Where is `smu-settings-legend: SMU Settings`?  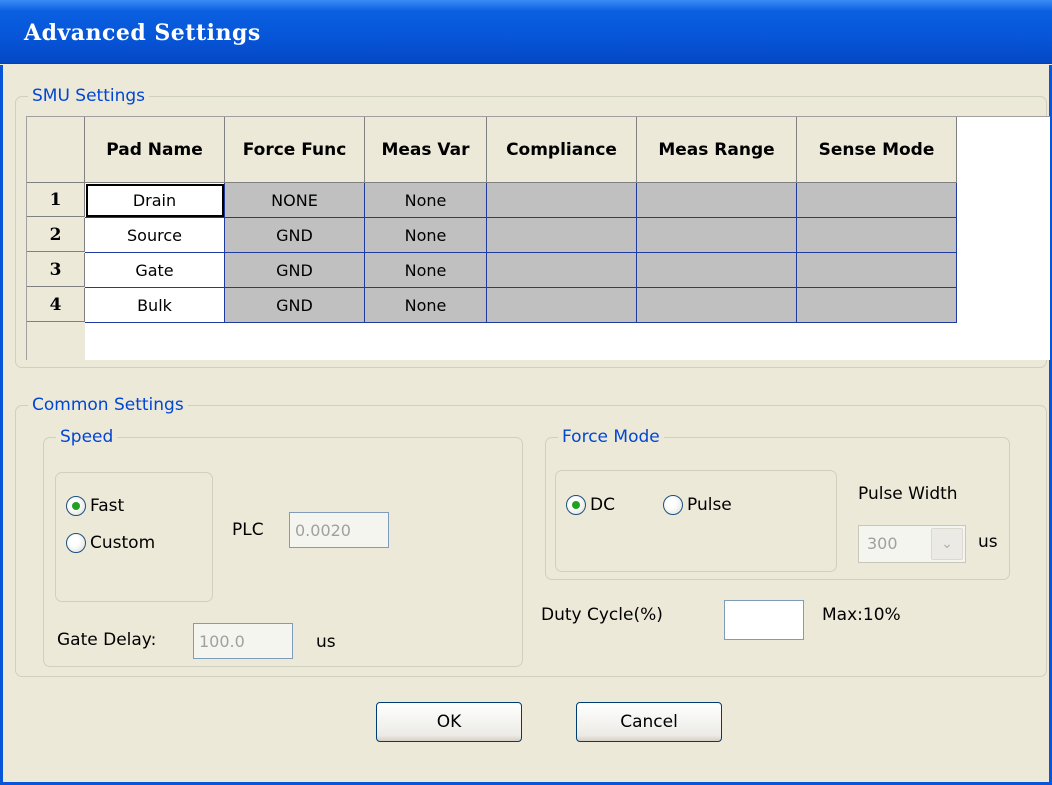
smu-settings-legend: SMU Settings is located at coordinates (89, 96).